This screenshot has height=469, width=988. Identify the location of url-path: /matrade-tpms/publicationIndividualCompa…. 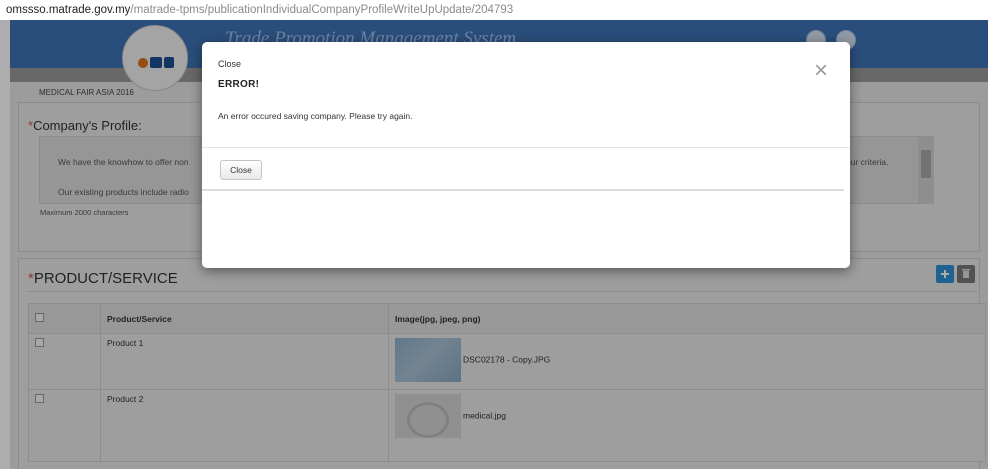
(322, 10).